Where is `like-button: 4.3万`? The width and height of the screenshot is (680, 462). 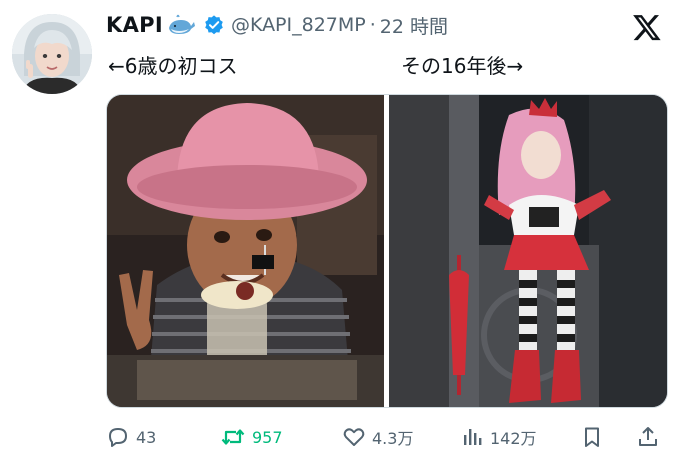
like-button: 4.3万 is located at coordinates (377, 437).